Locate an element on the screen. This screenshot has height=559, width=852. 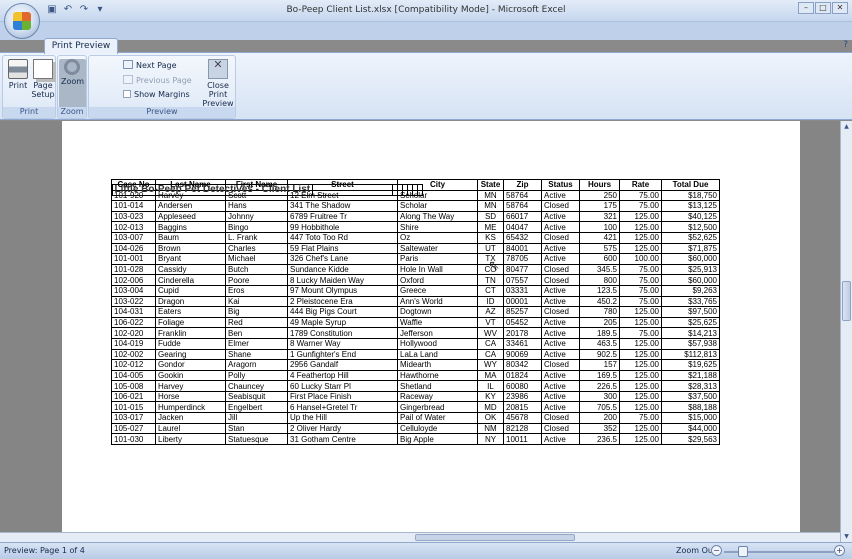
table-cell: Fudde is located at coordinates (190, 343).